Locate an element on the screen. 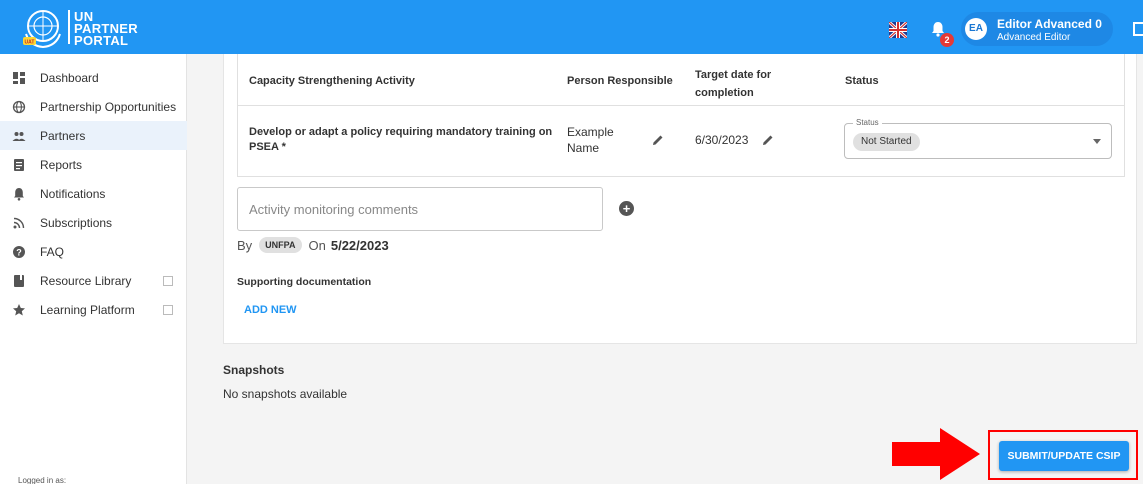 The image size is (1143, 484). add-comment-icon: + is located at coordinates (626, 208).